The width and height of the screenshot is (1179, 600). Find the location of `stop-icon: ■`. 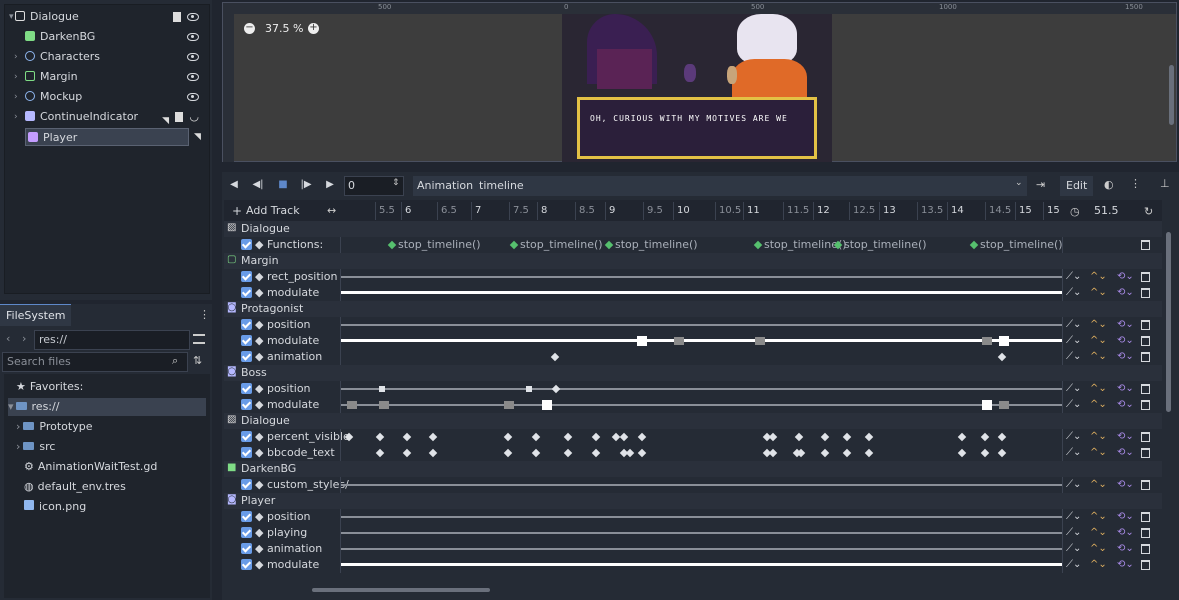

stop-icon: ■ is located at coordinates (283, 185).